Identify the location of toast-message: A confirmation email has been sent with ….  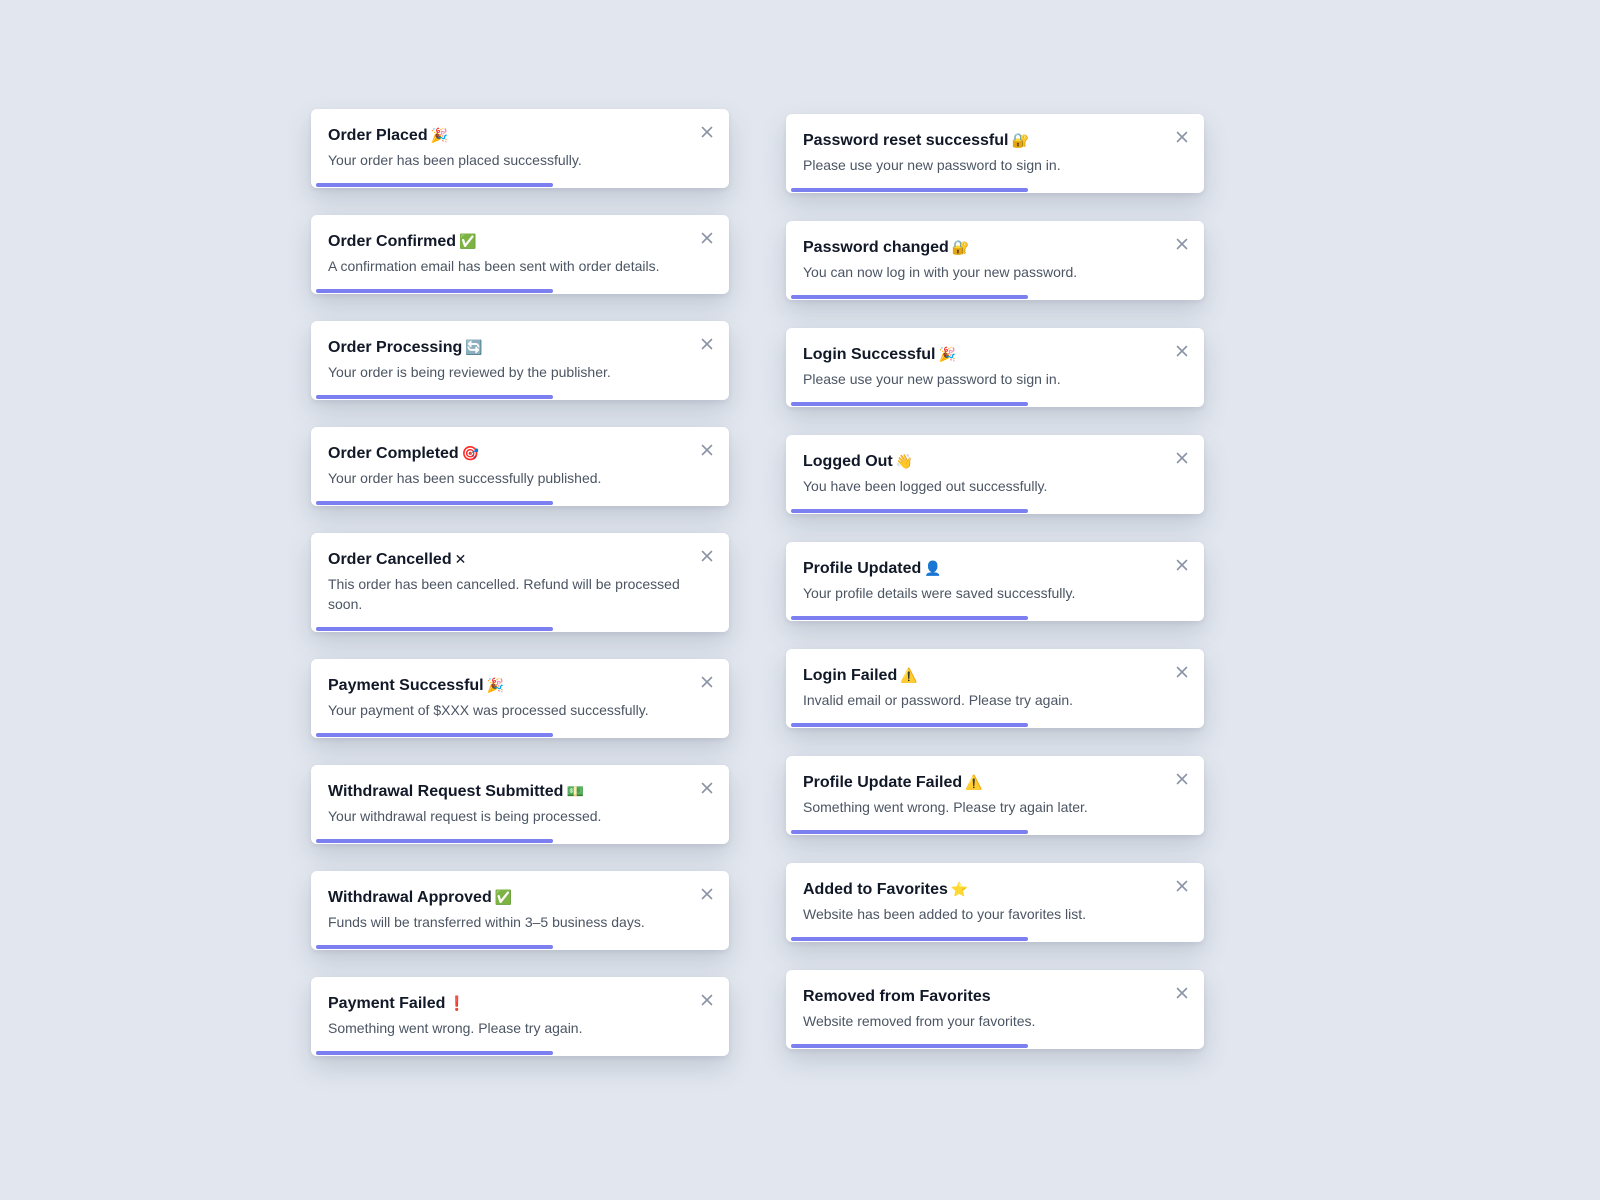
(494, 266).